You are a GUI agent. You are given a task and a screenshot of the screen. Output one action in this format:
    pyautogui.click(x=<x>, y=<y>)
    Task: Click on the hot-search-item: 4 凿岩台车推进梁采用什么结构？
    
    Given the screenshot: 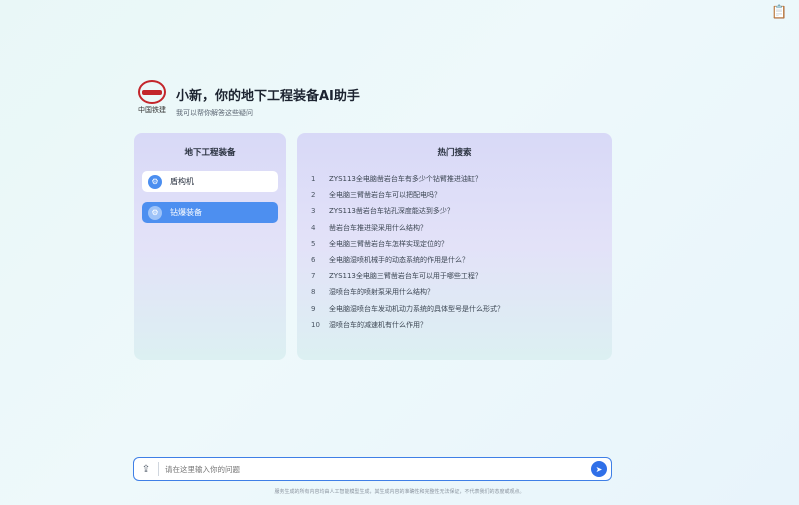 What is the action you would take?
    pyautogui.click(x=456, y=228)
    